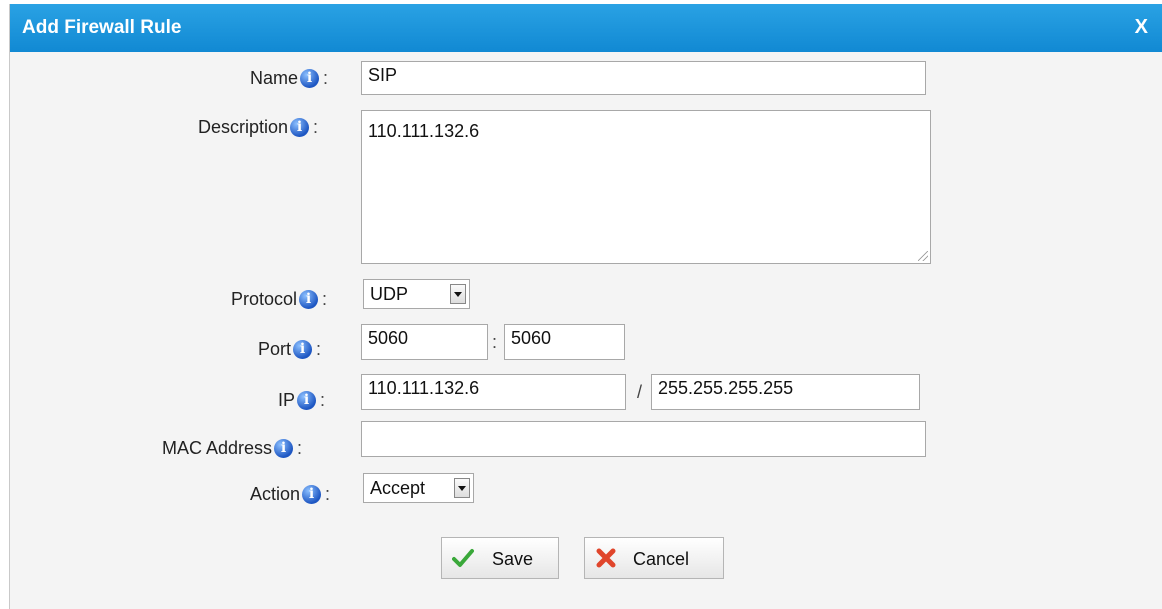  Describe the element at coordinates (416, 294) in the screenshot. I see `protocol-select: UDP` at that location.